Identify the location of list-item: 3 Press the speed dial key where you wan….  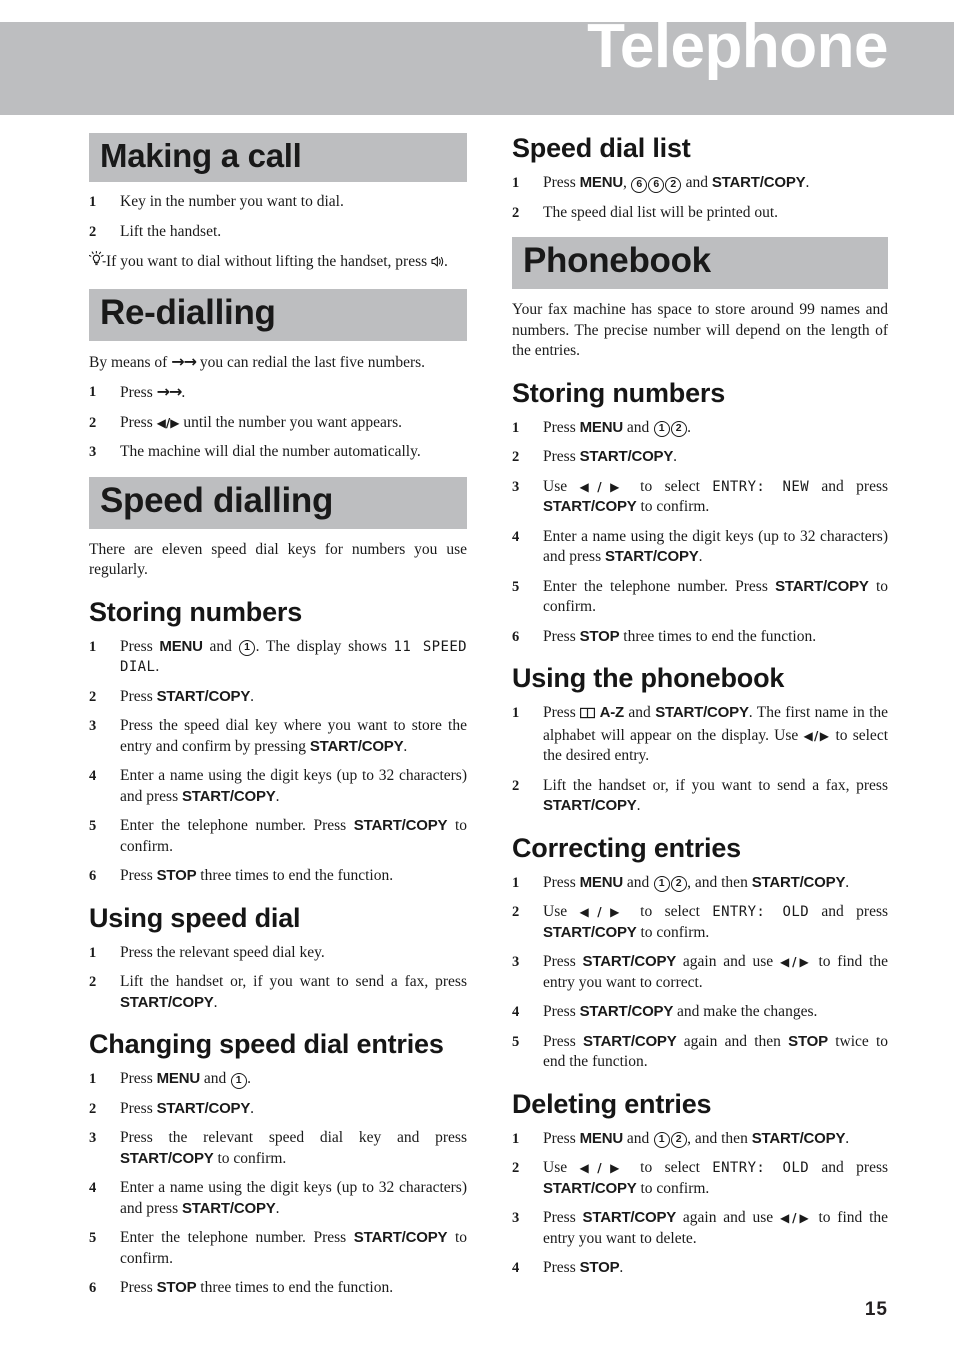
(278, 736).